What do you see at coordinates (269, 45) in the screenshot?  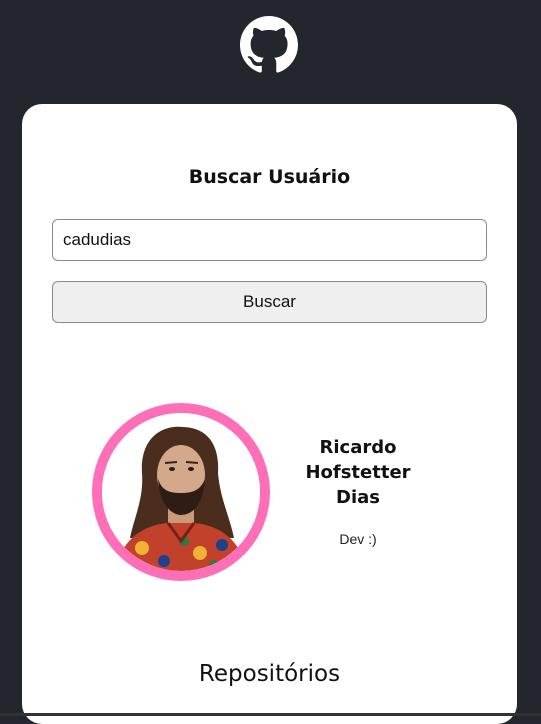 I see `github-logo-icon` at bounding box center [269, 45].